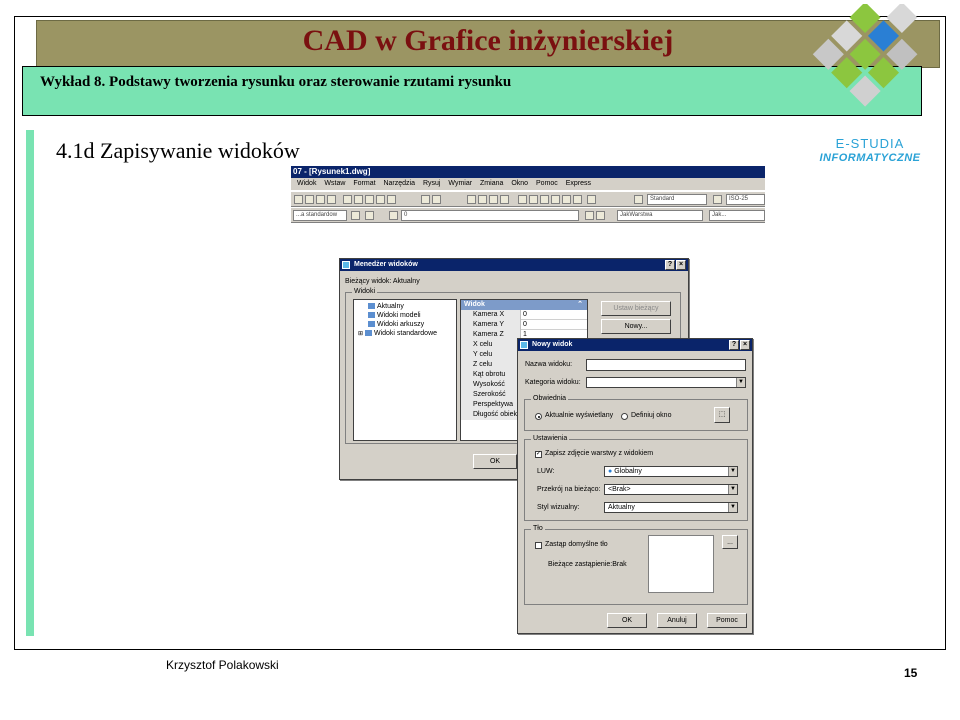 This screenshot has height=720, width=960. Describe the element at coordinates (399, 183) in the screenshot. I see `menu-item: Narzędzia` at that location.